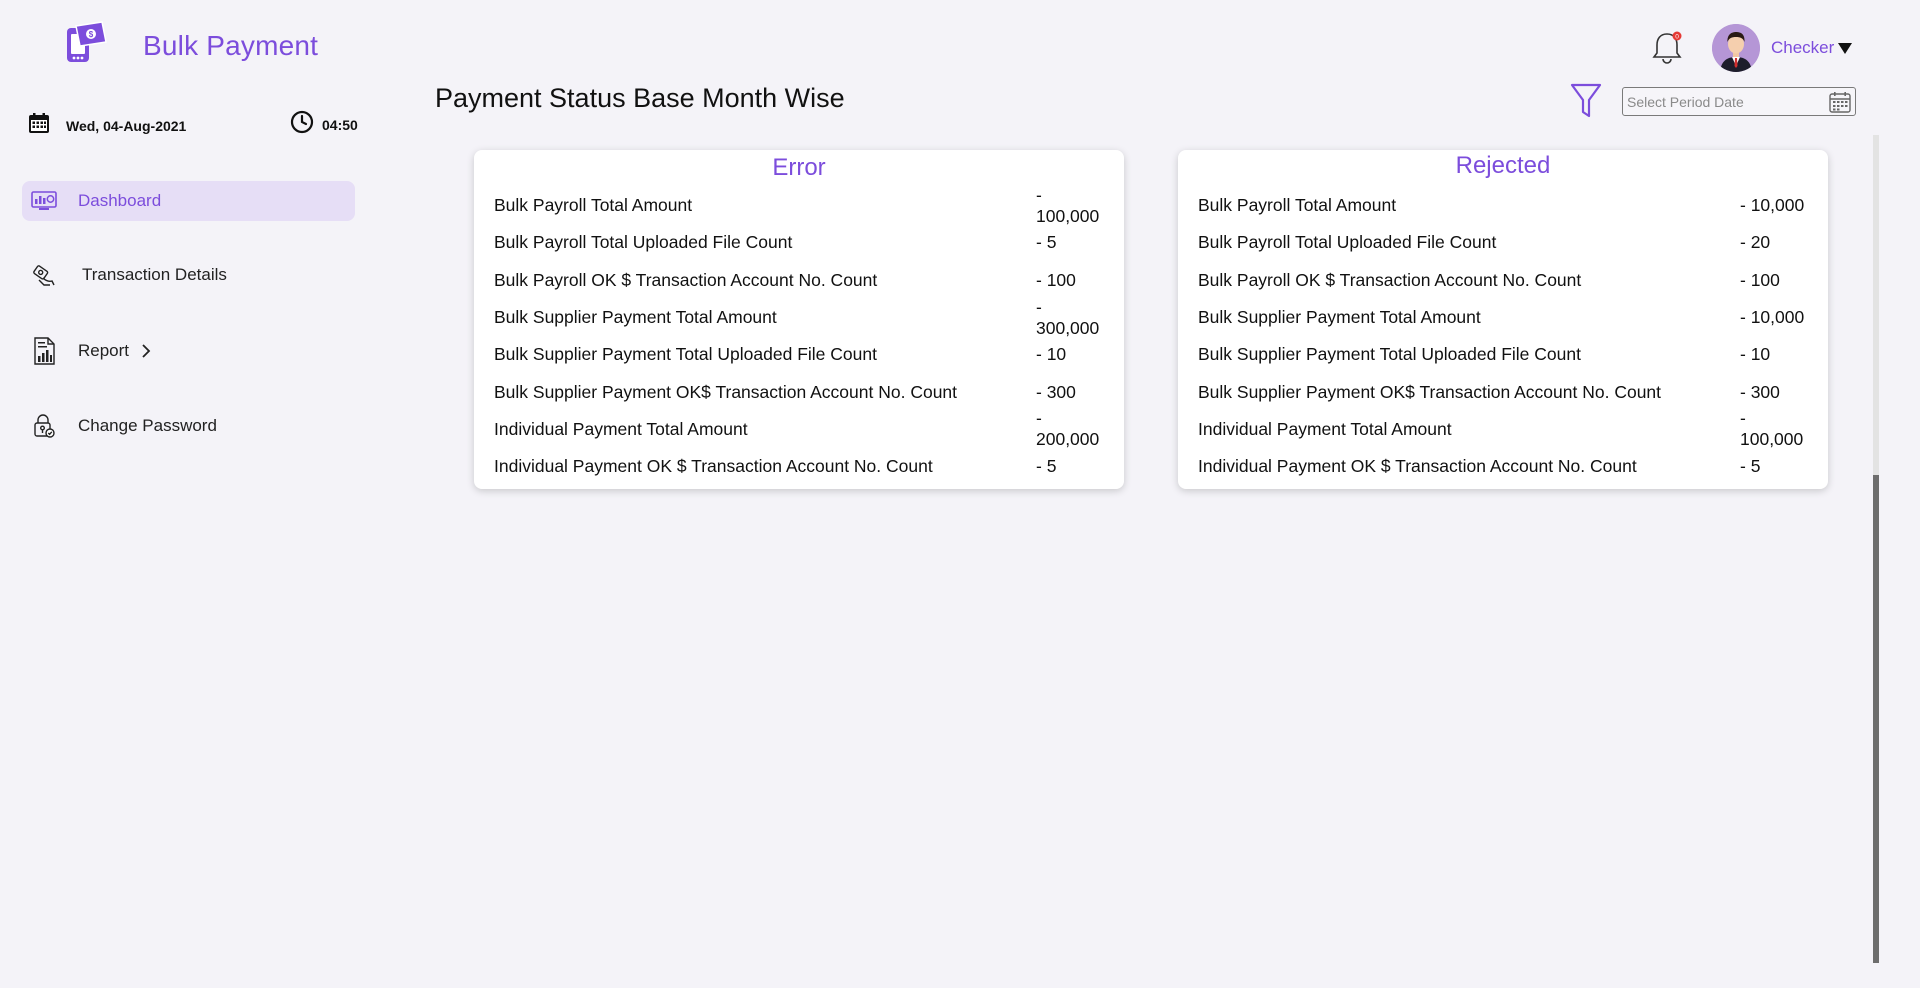 This screenshot has width=1920, height=988. Describe the element at coordinates (799, 167) in the screenshot. I see `card-title: Error` at that location.